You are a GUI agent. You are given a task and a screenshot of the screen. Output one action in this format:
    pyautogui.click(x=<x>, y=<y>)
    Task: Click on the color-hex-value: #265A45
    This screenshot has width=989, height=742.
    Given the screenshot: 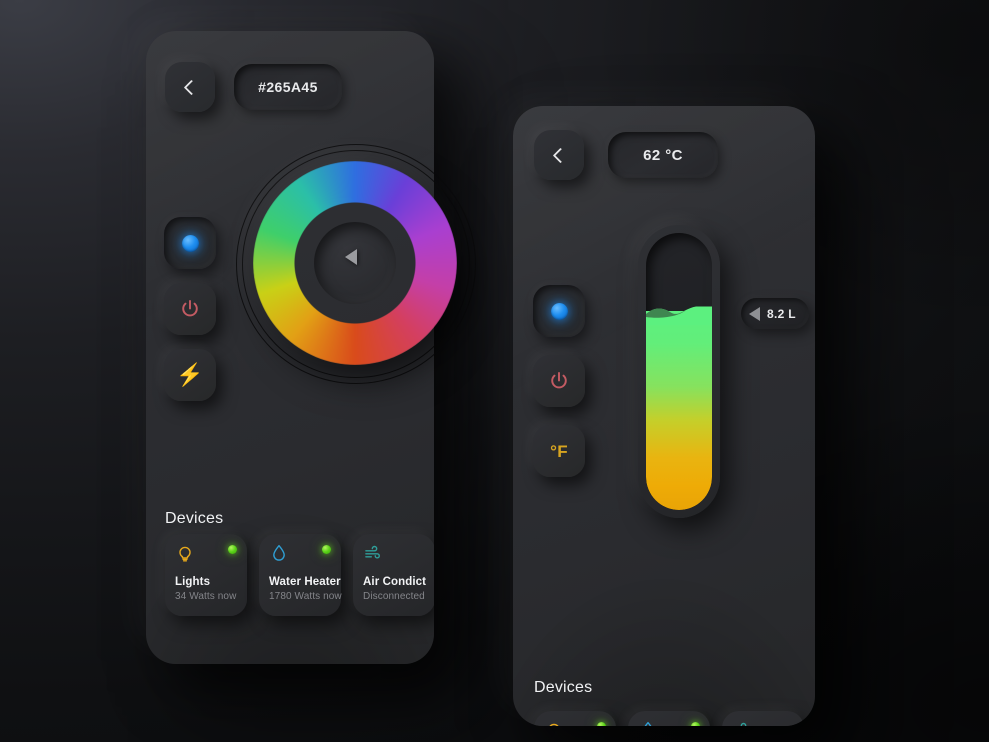 What is the action you would take?
    pyautogui.click(x=288, y=87)
    